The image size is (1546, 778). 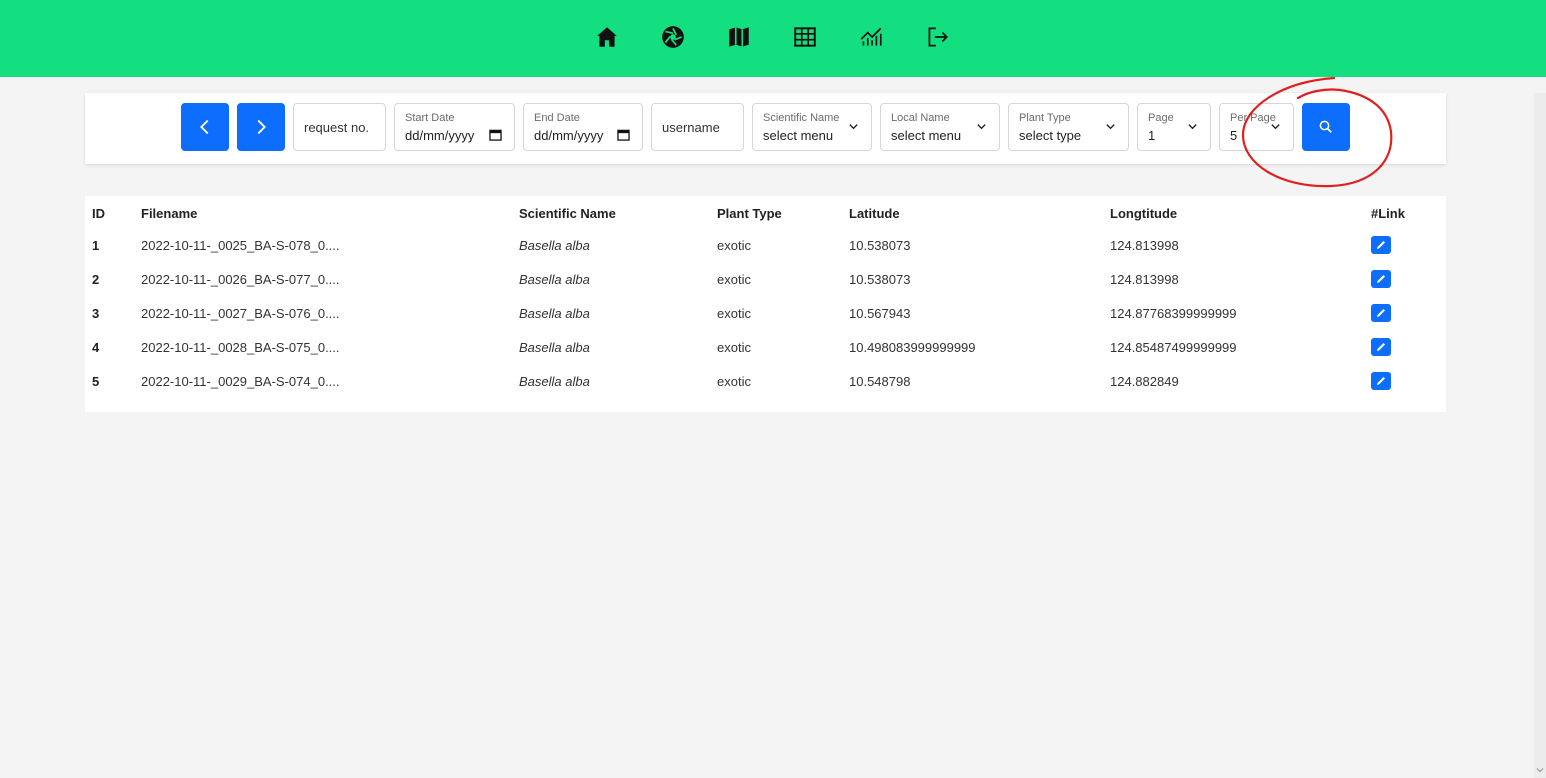 What do you see at coordinates (1173, 313) in the screenshot?
I see `row-longitude: 124.87768399999999` at bounding box center [1173, 313].